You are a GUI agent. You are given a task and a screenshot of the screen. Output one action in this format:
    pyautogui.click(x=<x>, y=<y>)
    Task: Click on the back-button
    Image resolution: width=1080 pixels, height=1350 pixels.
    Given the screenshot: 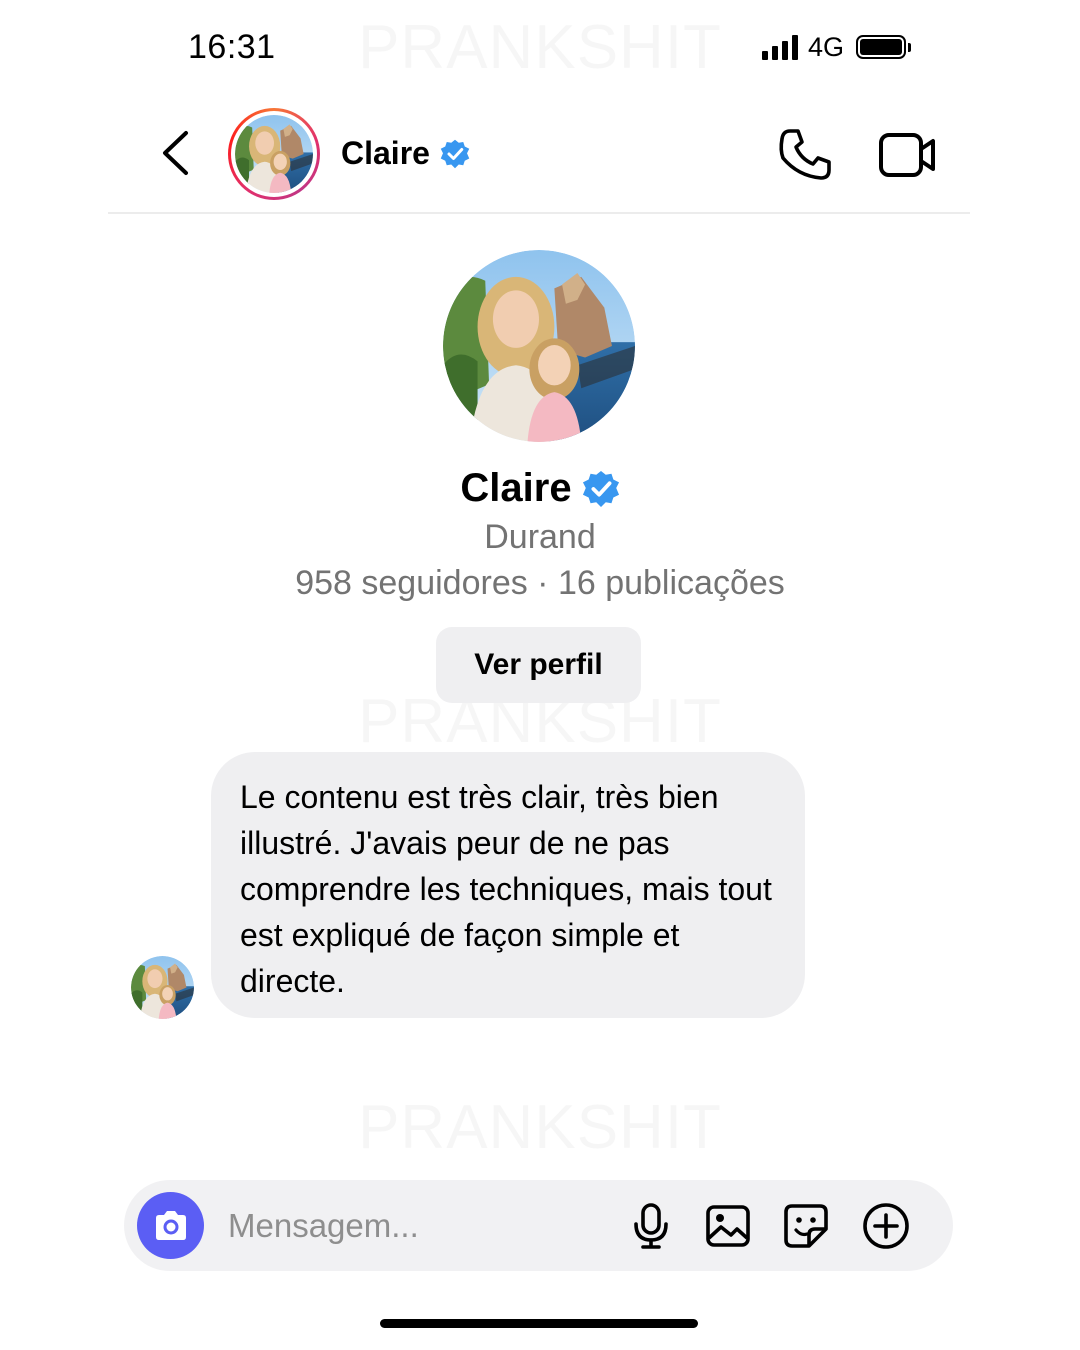 What is the action you would take?
    pyautogui.click(x=175, y=153)
    